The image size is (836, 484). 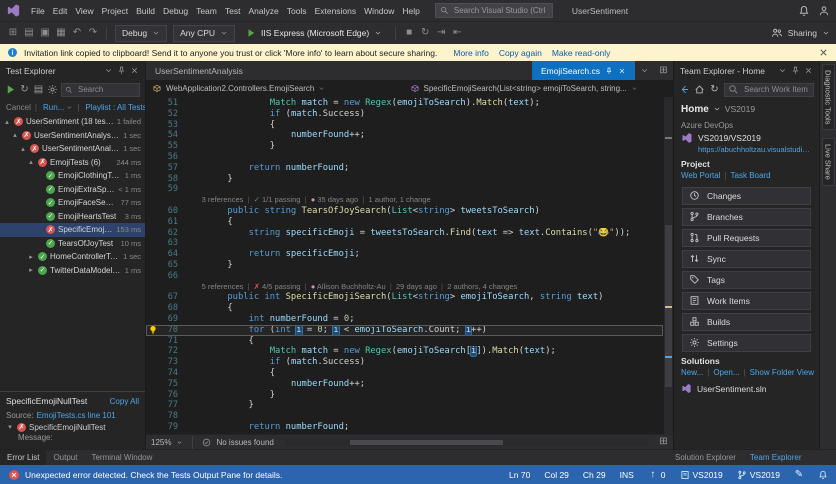 I want to click on redo-icon: ↷, so click(x=93, y=33).